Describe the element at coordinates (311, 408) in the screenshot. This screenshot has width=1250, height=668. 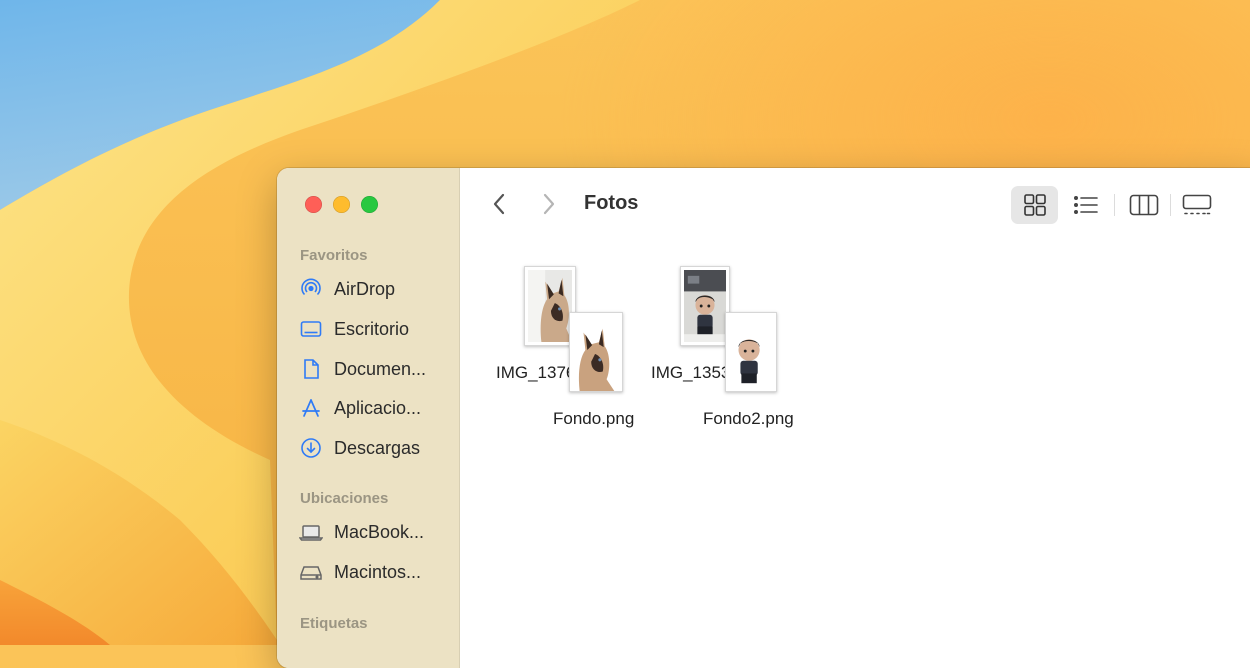
I see `applications-icon` at that location.